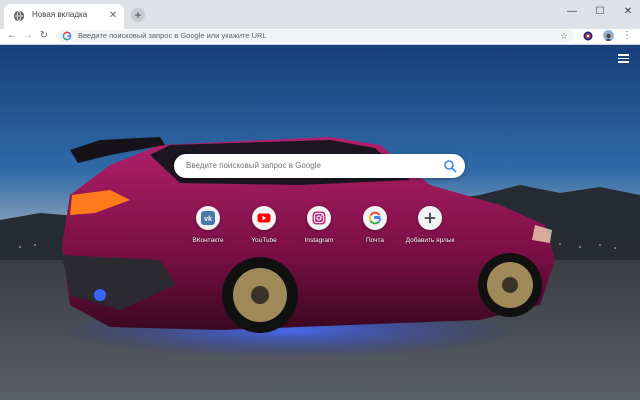 This screenshot has width=640, height=400. Describe the element at coordinates (28, 36) in the screenshot. I see `forward-button: →` at that location.